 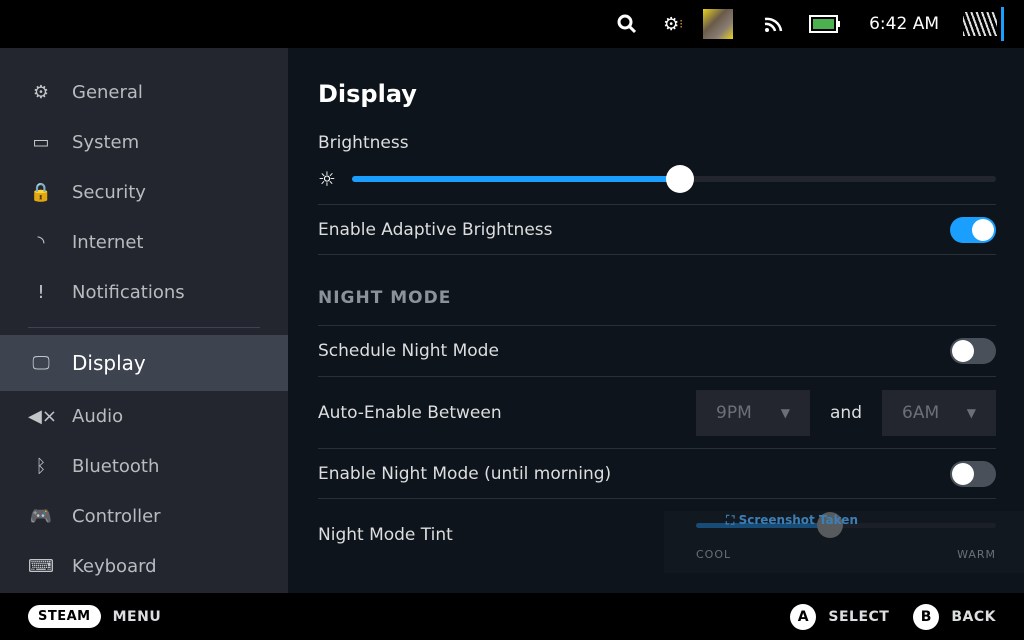 What do you see at coordinates (753, 412) in the screenshot?
I see `start-time-dropdown: 9PM ▼` at bounding box center [753, 412].